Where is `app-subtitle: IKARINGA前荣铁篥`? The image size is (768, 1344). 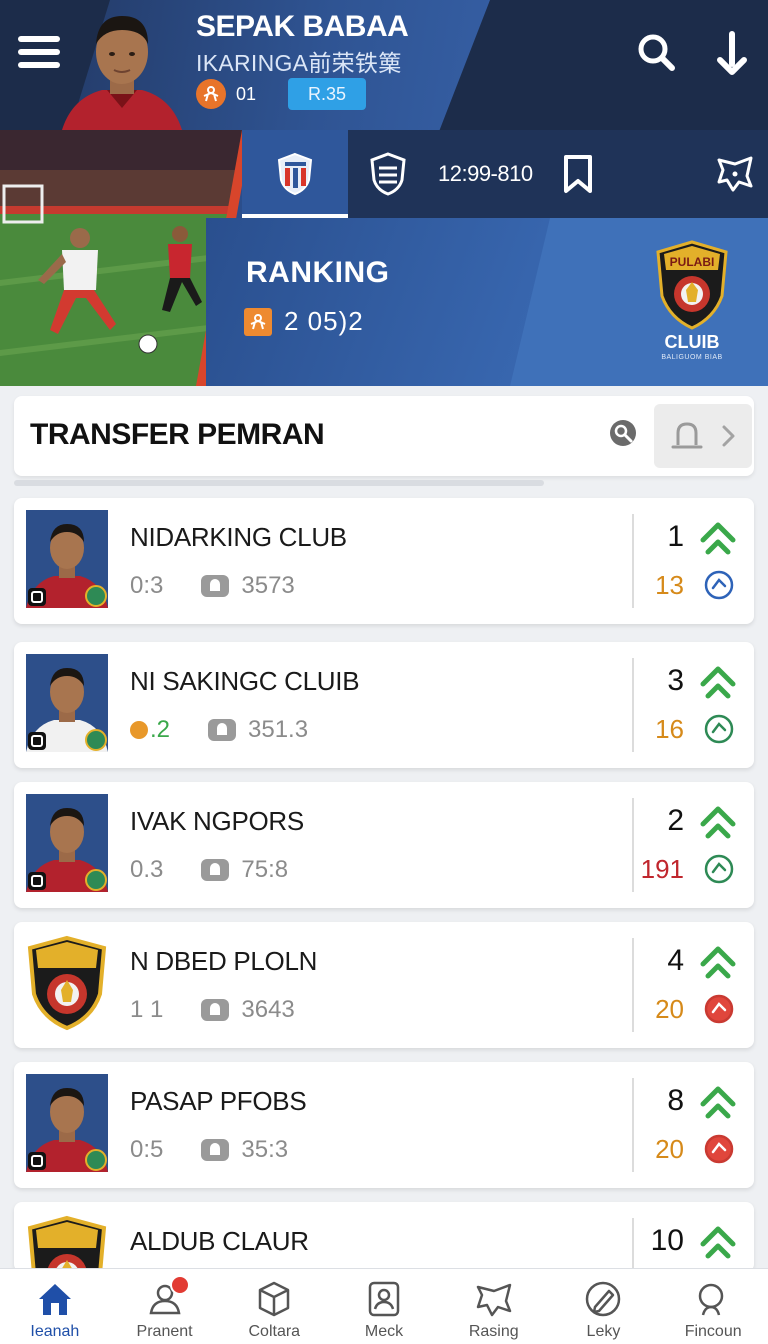
app-subtitle: IKARINGA前荣铁篥 is located at coordinates (299, 63).